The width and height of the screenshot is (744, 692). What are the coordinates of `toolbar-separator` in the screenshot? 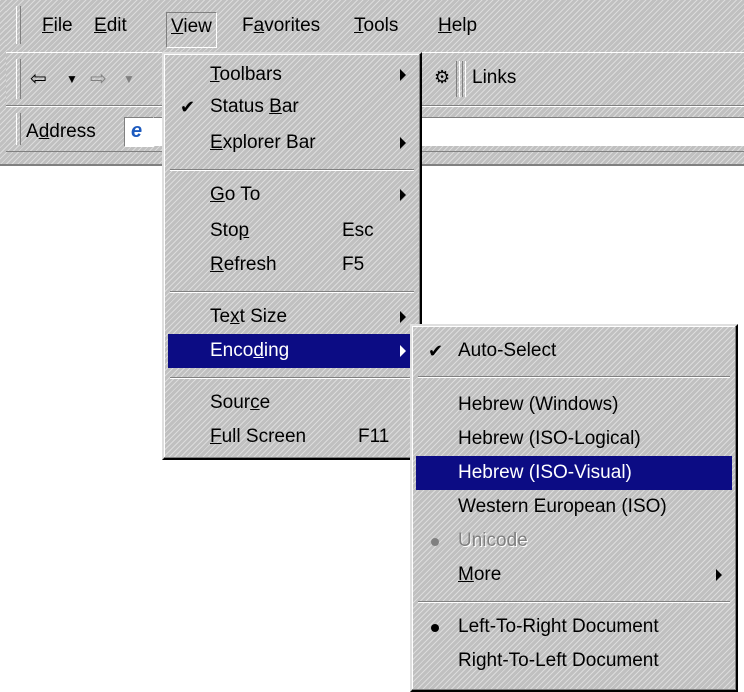 It's located at (458, 79).